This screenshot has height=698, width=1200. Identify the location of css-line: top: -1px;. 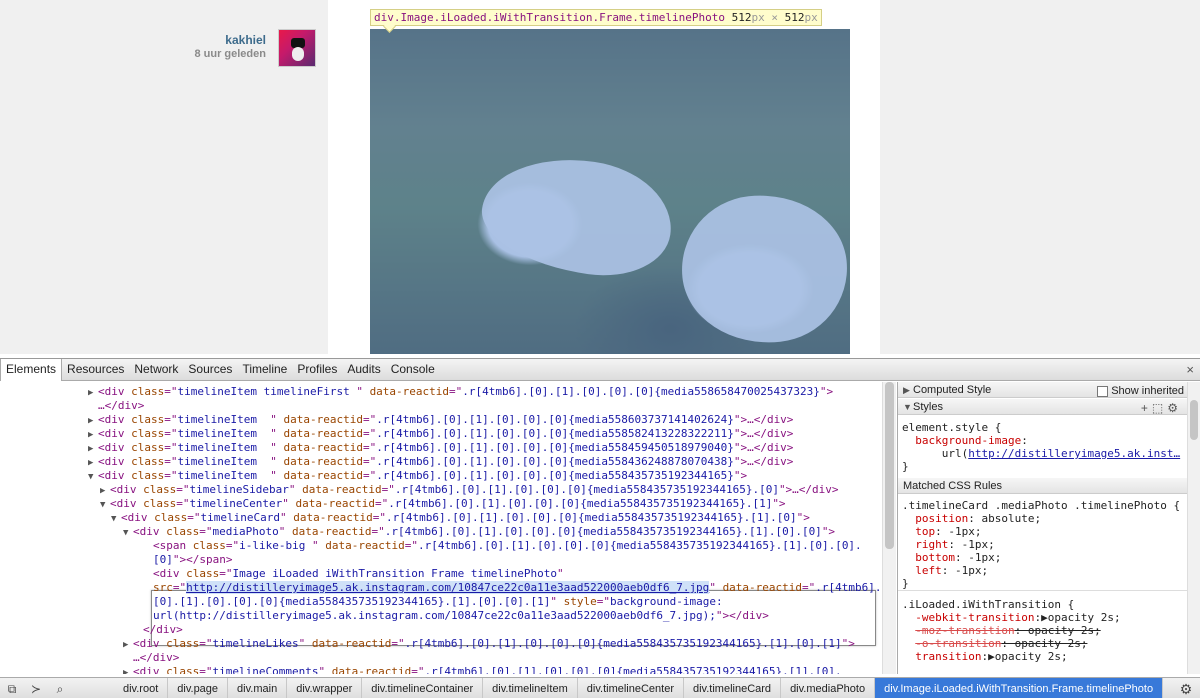
(941, 531).